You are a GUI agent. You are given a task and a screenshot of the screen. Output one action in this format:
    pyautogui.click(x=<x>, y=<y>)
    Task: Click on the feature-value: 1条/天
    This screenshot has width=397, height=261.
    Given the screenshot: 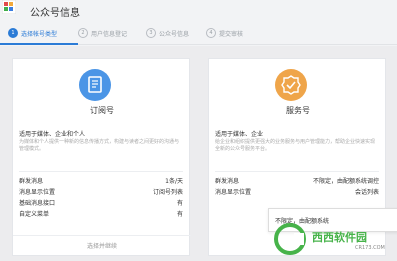 What is the action you would take?
    pyautogui.click(x=174, y=181)
    